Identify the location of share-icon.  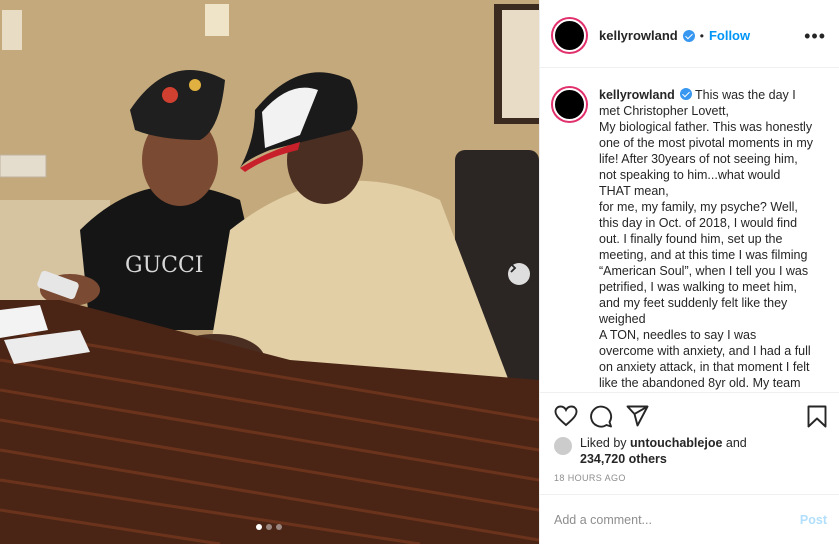
(637, 416).